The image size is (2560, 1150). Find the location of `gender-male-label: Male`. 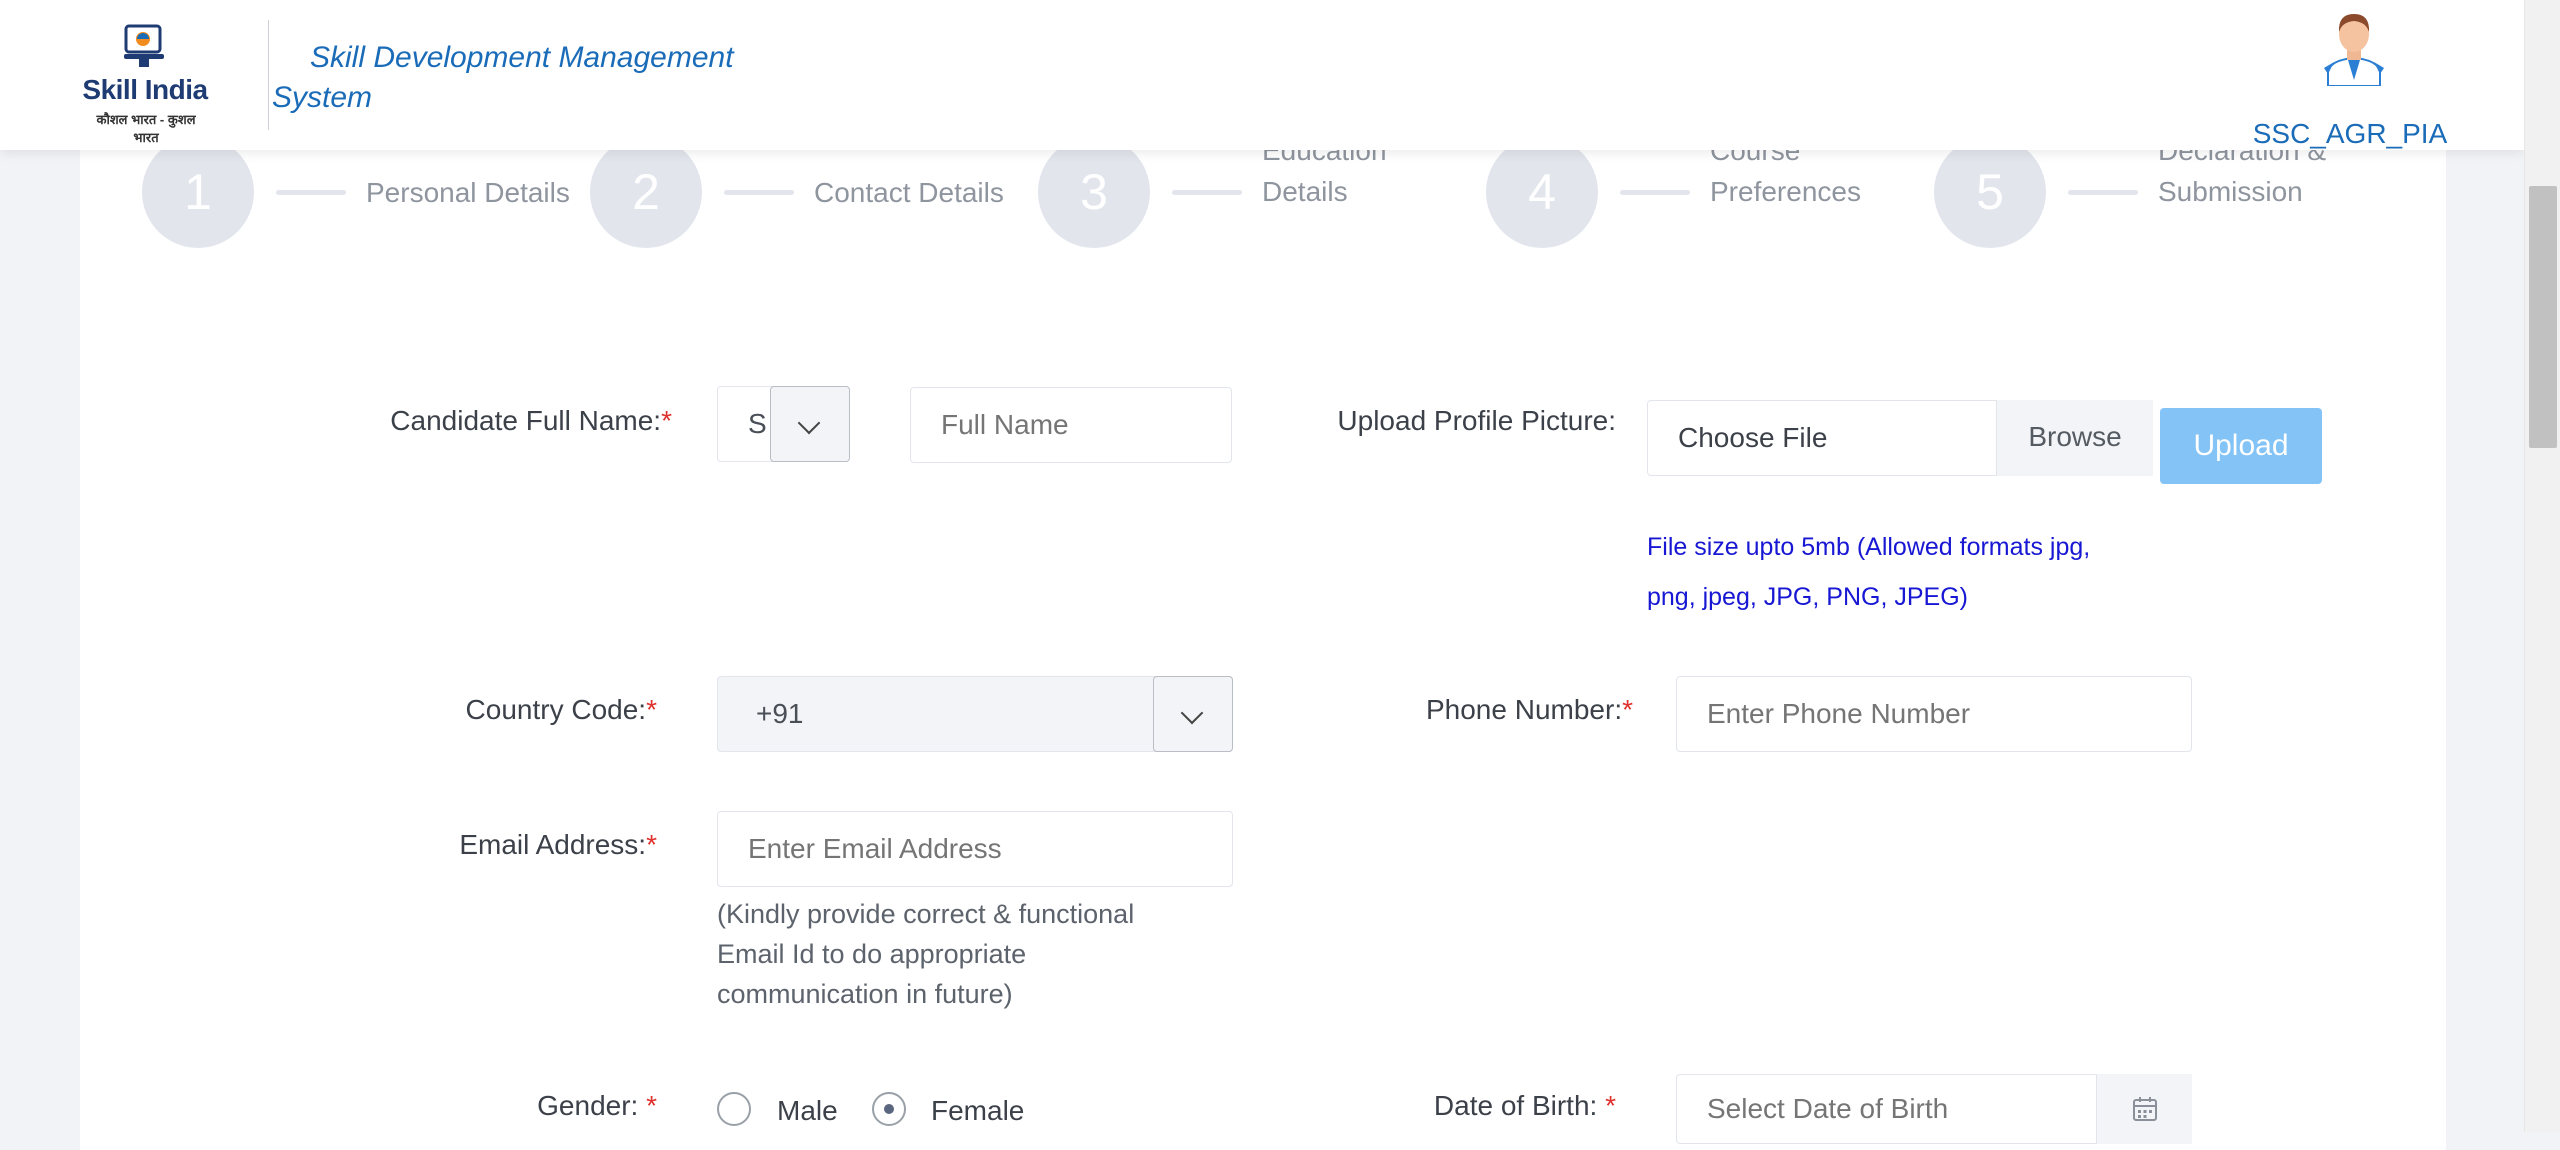

gender-male-label: Male is located at coordinates (807, 1110).